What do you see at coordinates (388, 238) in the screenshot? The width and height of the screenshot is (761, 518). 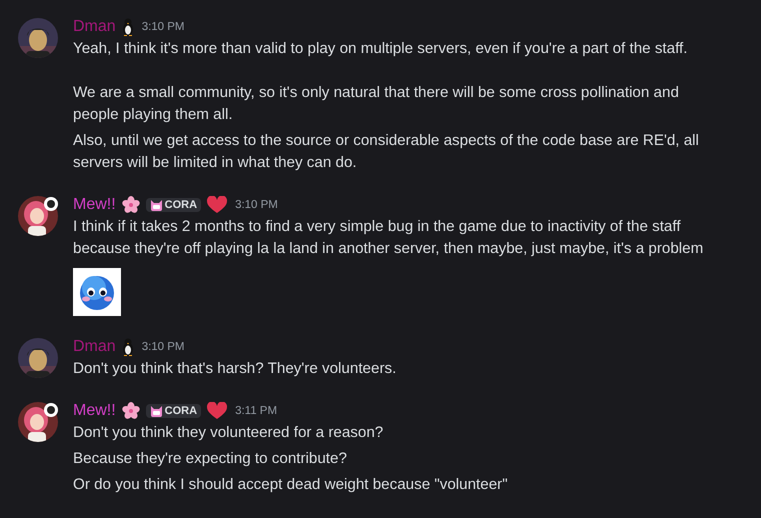 I see `message-text: I think if it takes 2 months to find a very simple bug in the game due to inactivity of the staff because they're off playing la la land in another server, then maybe, just maybe, it's a problem` at bounding box center [388, 238].